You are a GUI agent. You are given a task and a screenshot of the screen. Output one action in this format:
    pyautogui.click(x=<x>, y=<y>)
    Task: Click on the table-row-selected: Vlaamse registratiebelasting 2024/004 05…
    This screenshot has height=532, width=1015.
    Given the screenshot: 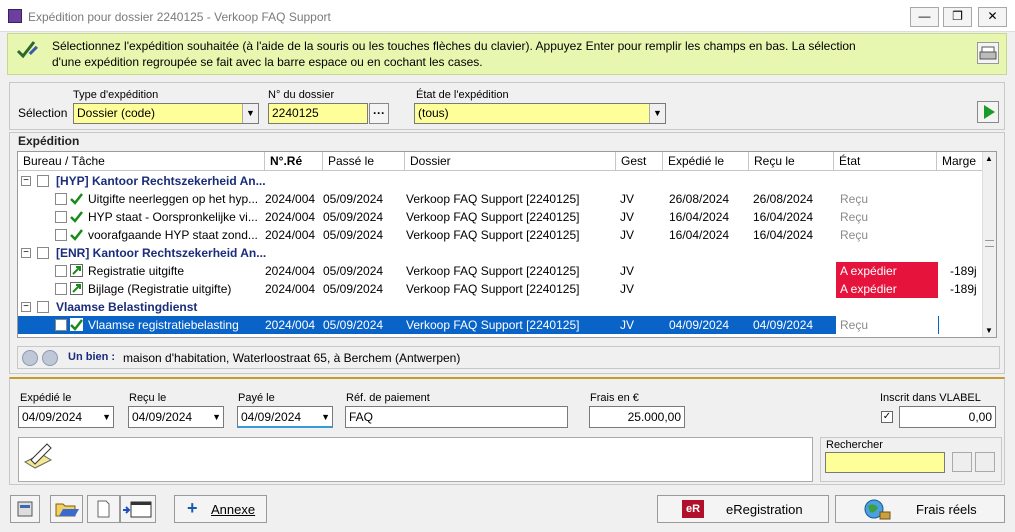 What is the action you would take?
    pyautogui.click(x=478, y=325)
    